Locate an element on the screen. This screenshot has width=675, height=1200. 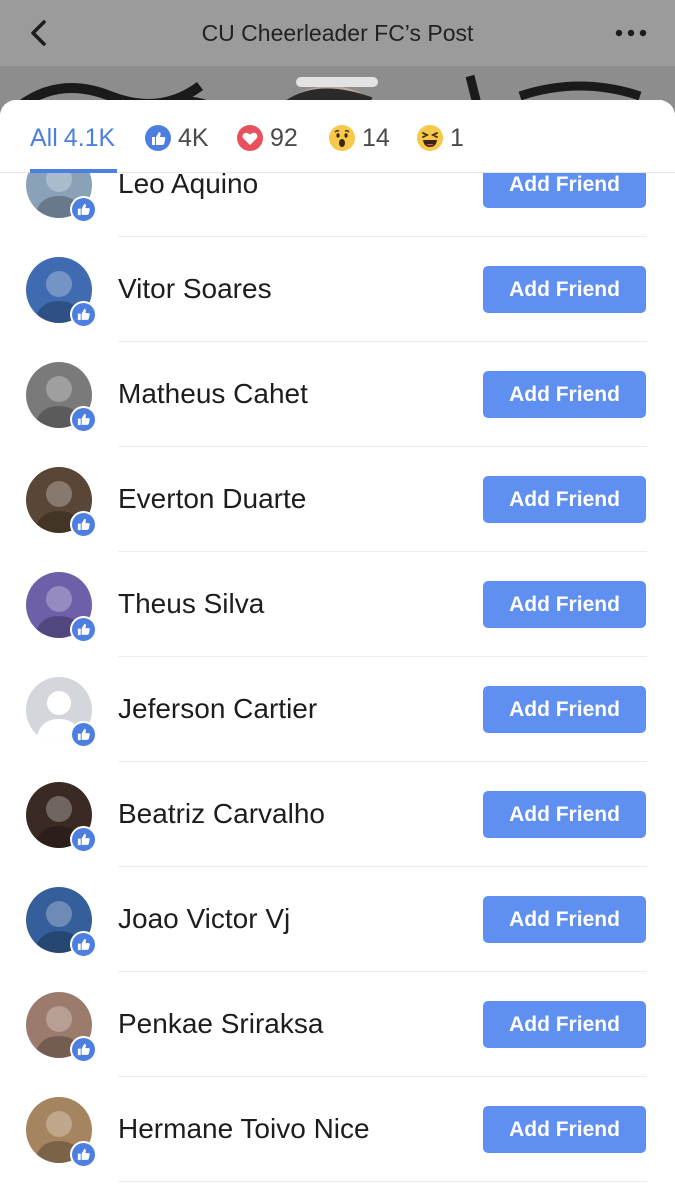
tab-wow: 14 is located at coordinates (359, 138).